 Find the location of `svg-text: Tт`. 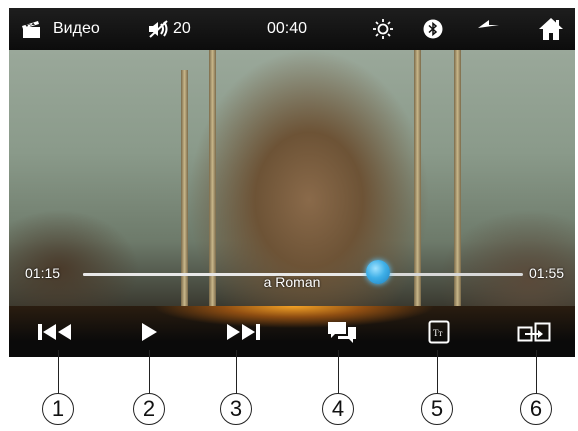

svg-text: Tт is located at coordinates (437, 333).